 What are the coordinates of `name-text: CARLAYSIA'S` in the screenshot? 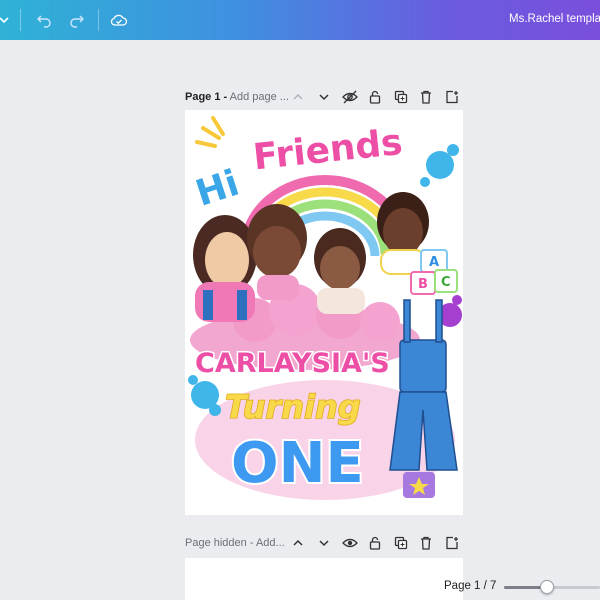 It's located at (292, 363).